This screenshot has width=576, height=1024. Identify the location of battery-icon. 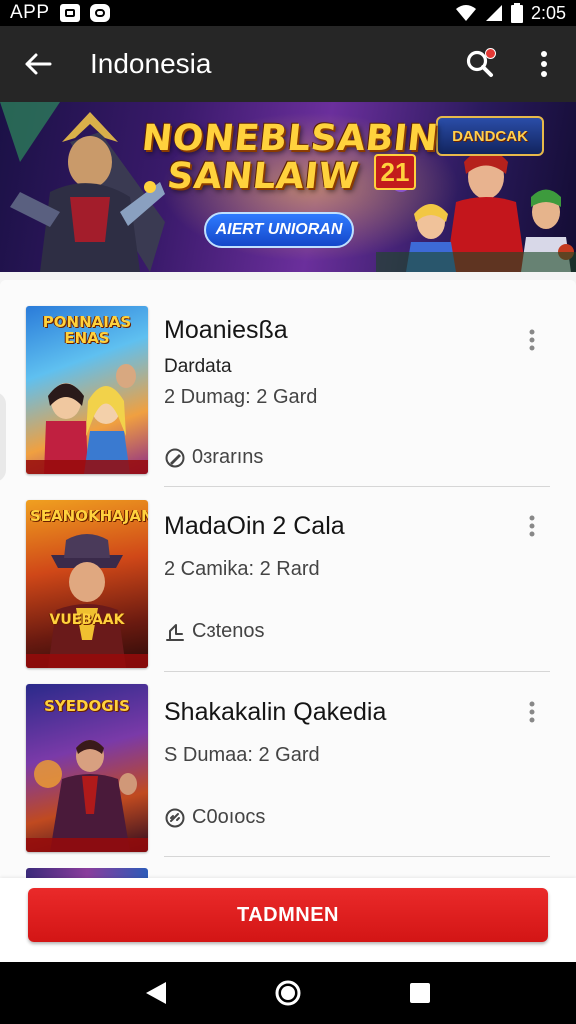
(516, 13).